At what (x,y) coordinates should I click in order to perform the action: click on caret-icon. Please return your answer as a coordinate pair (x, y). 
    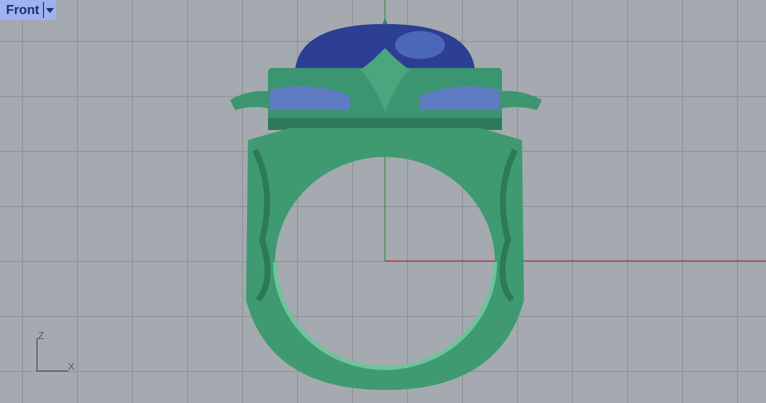
    Looking at the image, I should click on (50, 10).